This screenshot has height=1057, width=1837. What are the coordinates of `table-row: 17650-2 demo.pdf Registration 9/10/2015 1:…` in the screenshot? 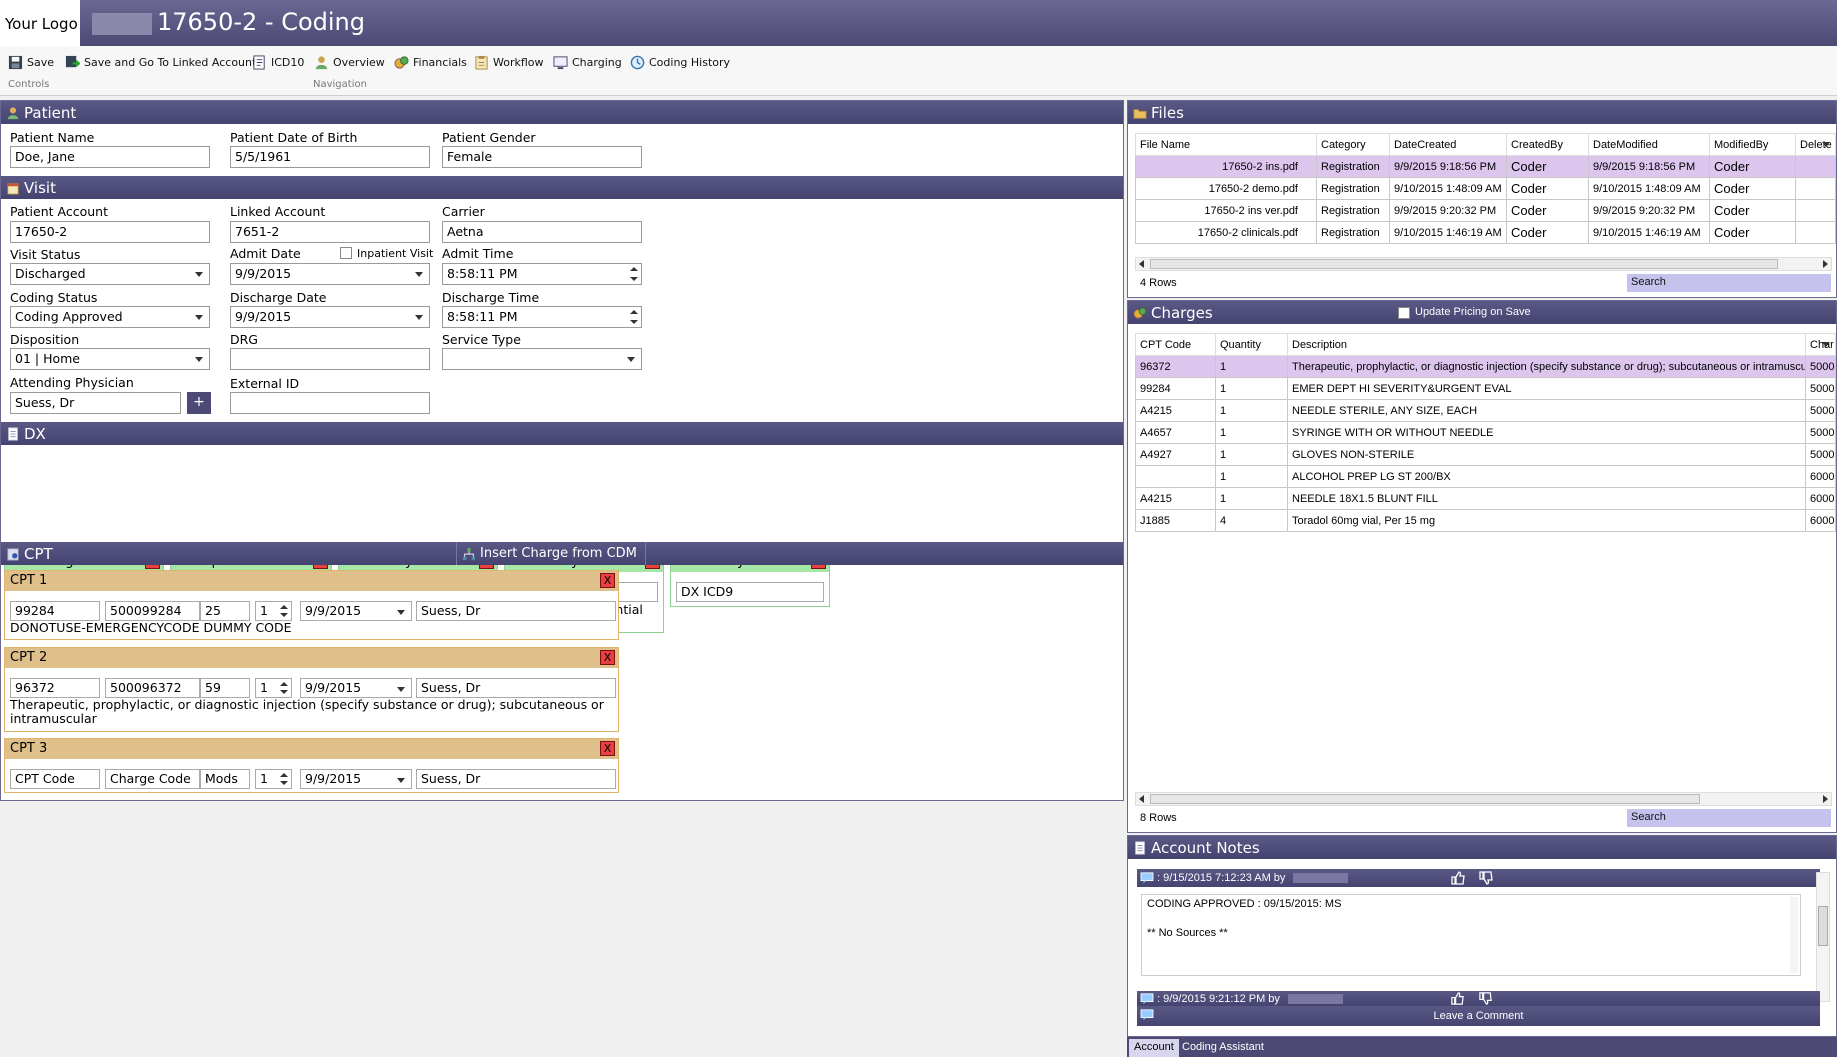 It's located at (1485, 188).